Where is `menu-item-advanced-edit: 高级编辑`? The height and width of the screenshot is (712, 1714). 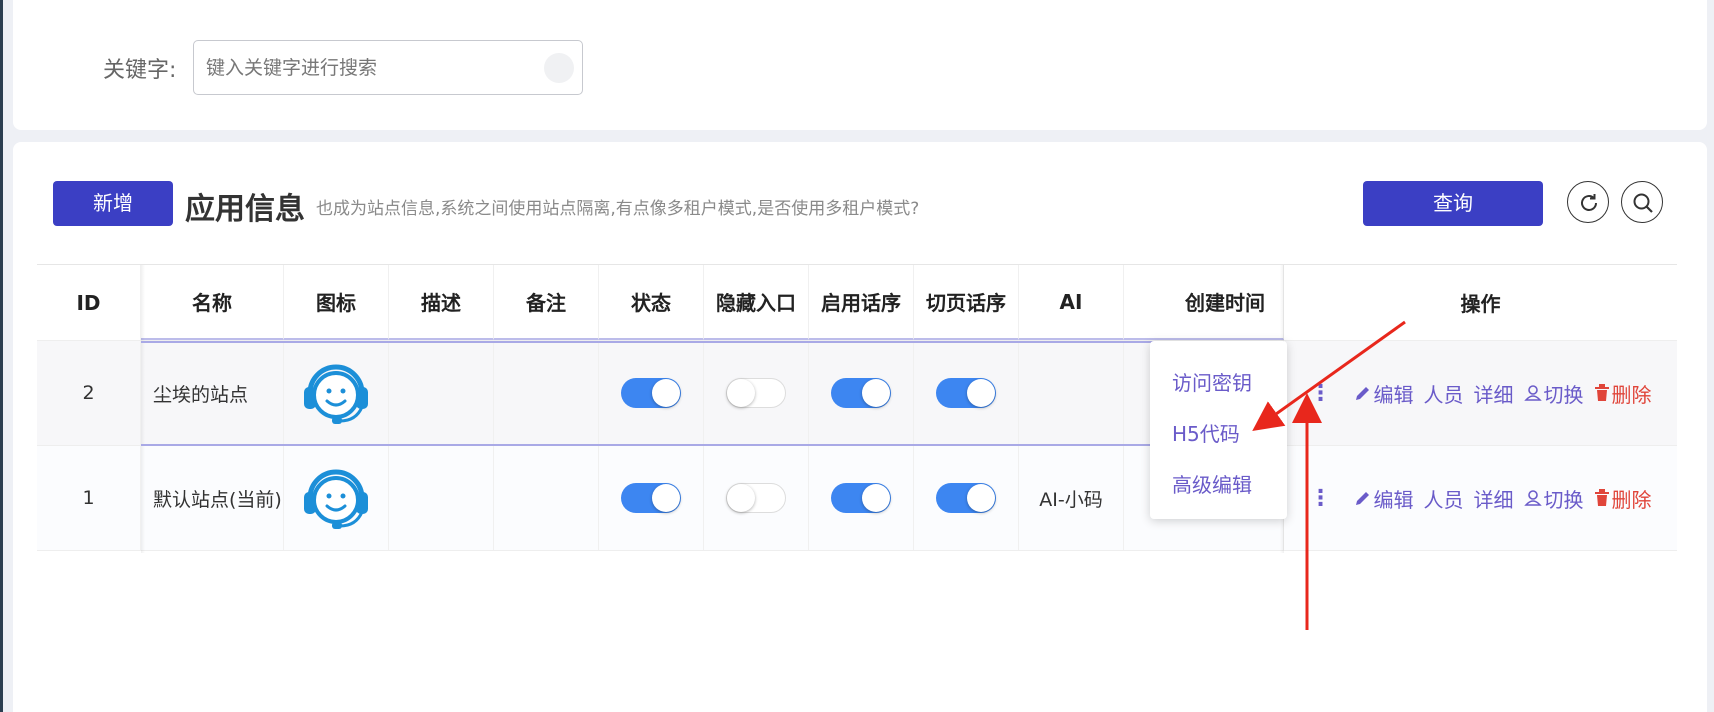
menu-item-advanced-edit: 高级编辑 is located at coordinates (1212, 483).